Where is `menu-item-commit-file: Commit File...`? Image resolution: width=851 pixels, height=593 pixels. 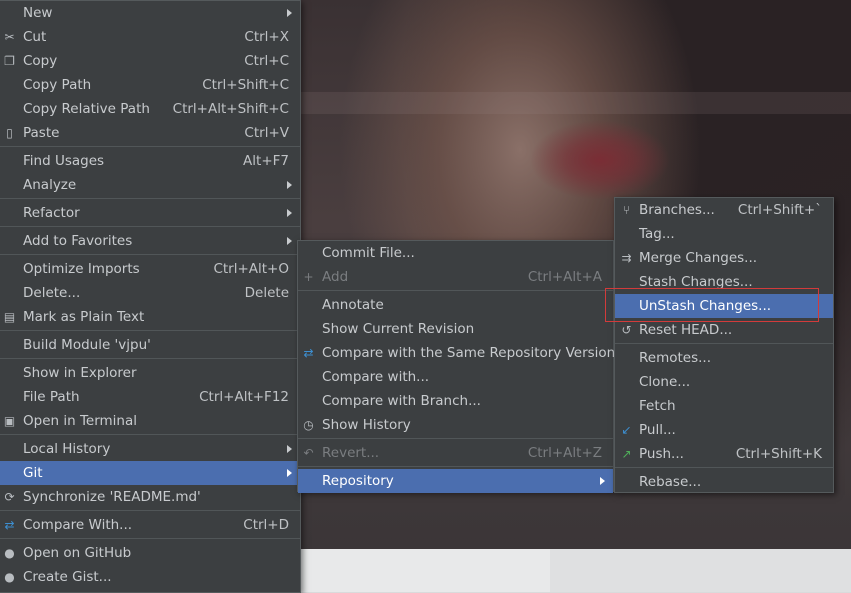
menu-item-commit-file: Commit File... is located at coordinates (455, 253).